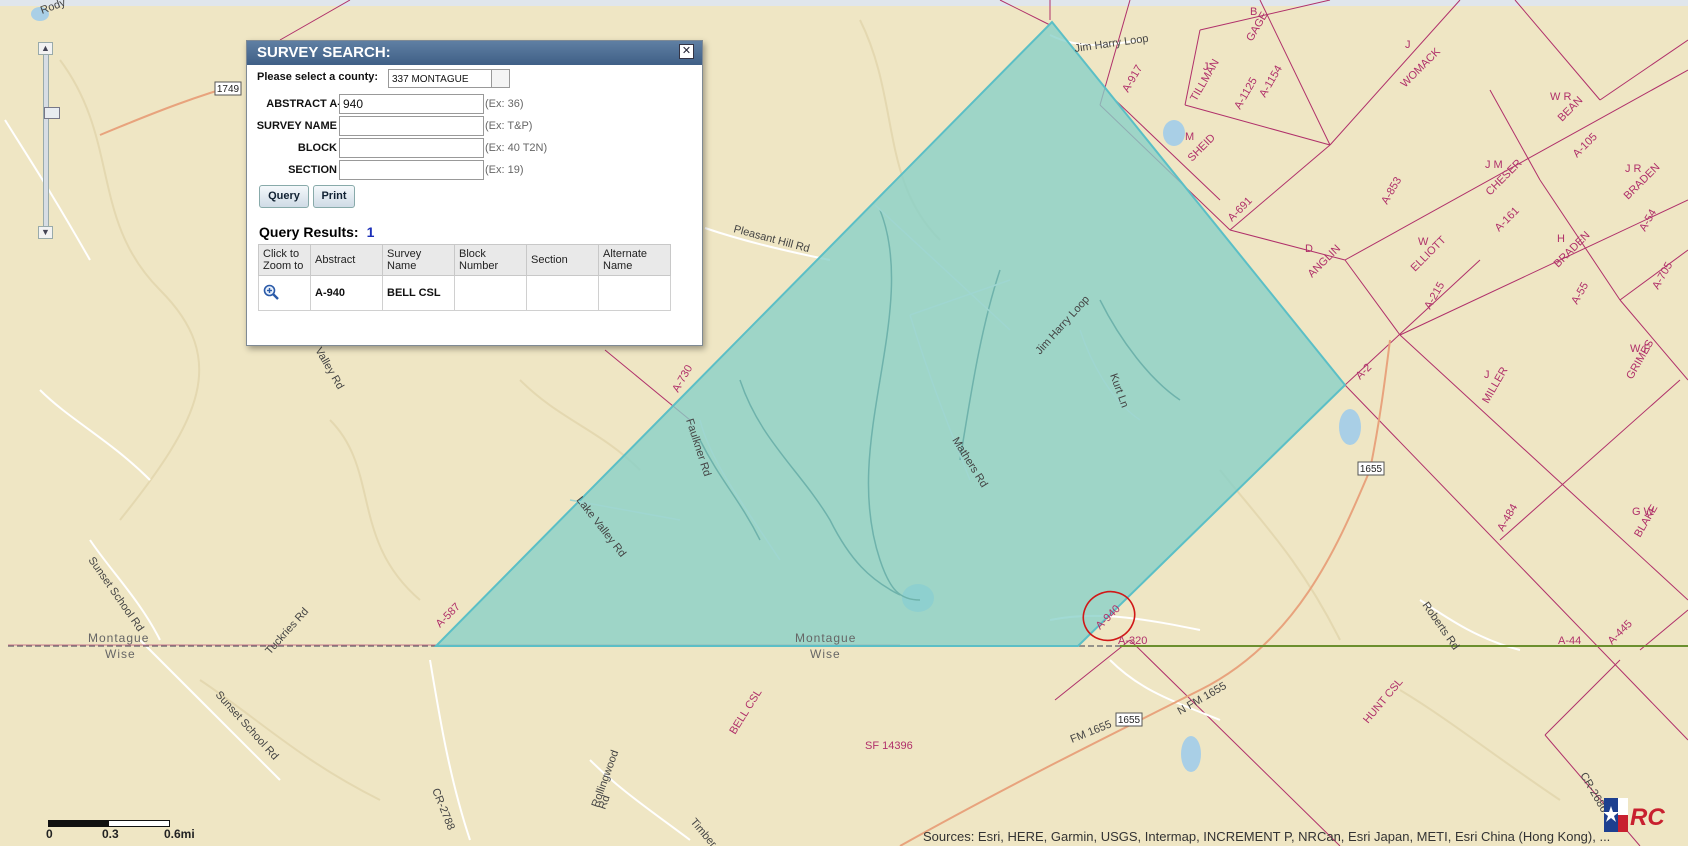 The width and height of the screenshot is (1688, 846). What do you see at coordinates (1561, 239) in the screenshot?
I see `svg-text: H` at bounding box center [1561, 239].